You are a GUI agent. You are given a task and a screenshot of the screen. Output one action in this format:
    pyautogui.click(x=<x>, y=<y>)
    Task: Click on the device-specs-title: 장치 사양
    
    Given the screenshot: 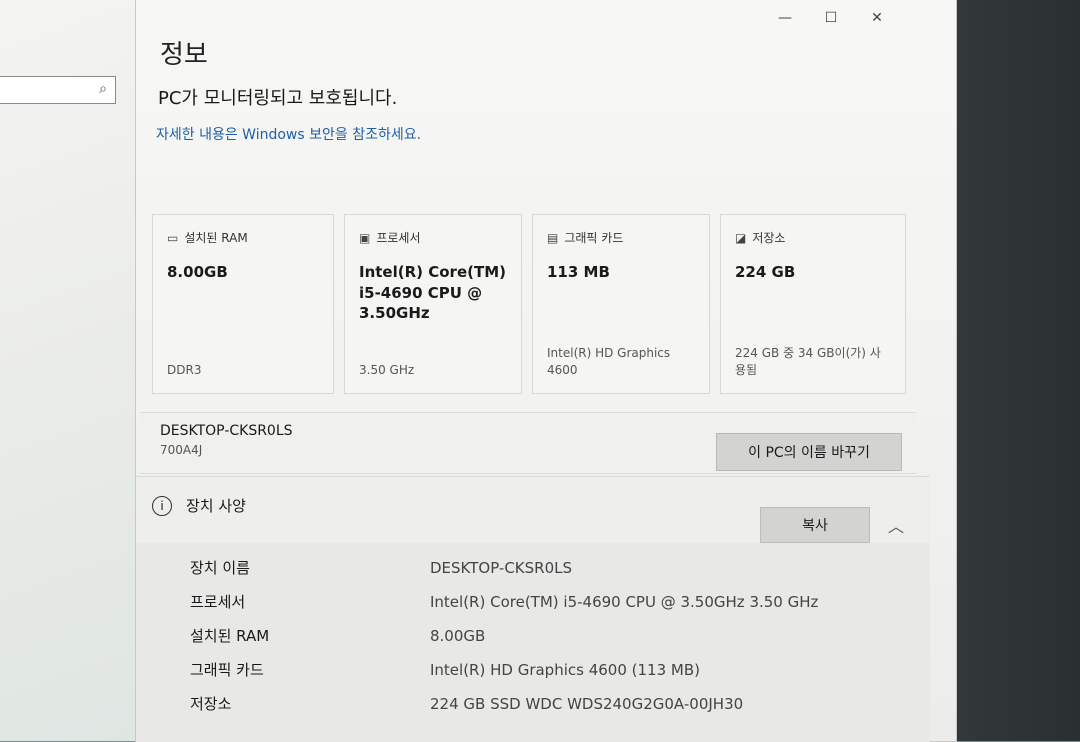 What is the action you would take?
    pyautogui.click(x=216, y=506)
    